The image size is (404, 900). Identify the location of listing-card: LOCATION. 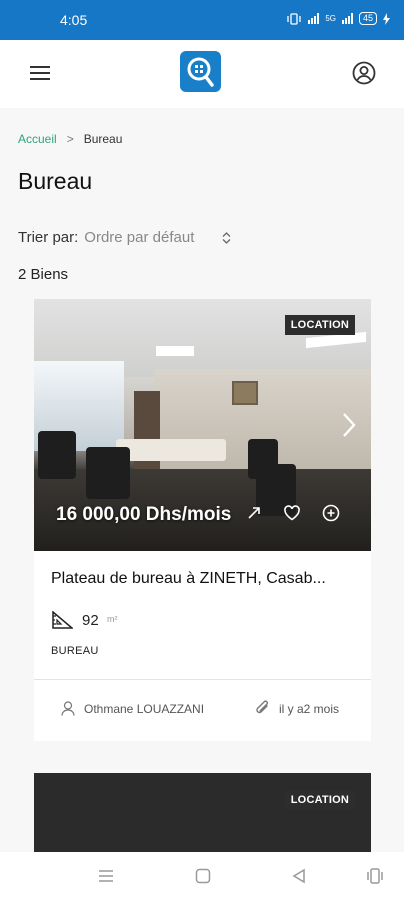
(202, 813).